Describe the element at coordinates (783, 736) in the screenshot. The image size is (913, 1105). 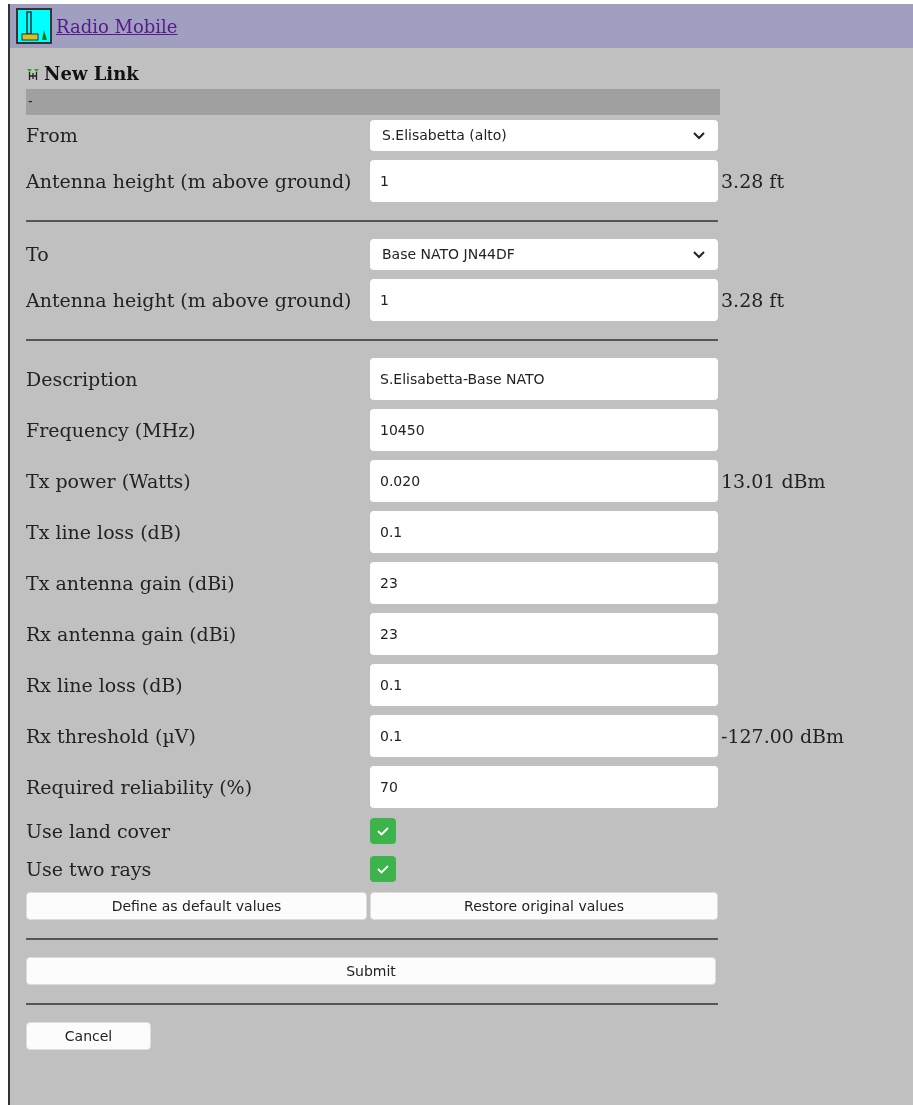
I see `unit-reading: -127.00 dBm` at that location.